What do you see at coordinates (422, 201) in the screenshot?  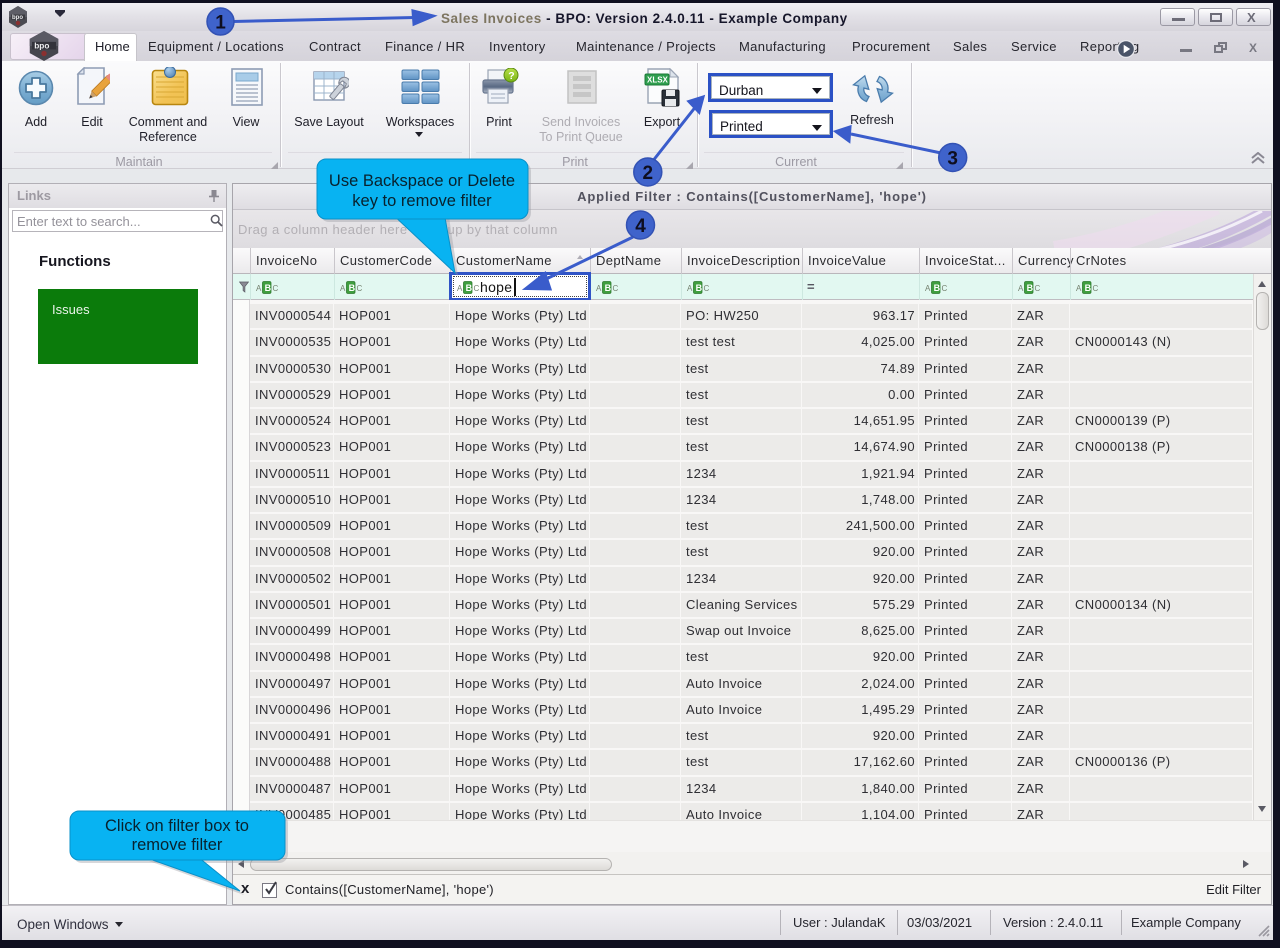 I see `svg-text: key to remove filter` at bounding box center [422, 201].